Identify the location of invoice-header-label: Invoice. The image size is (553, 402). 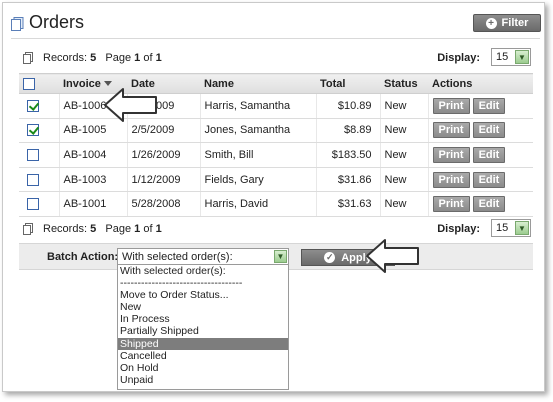
(82, 83).